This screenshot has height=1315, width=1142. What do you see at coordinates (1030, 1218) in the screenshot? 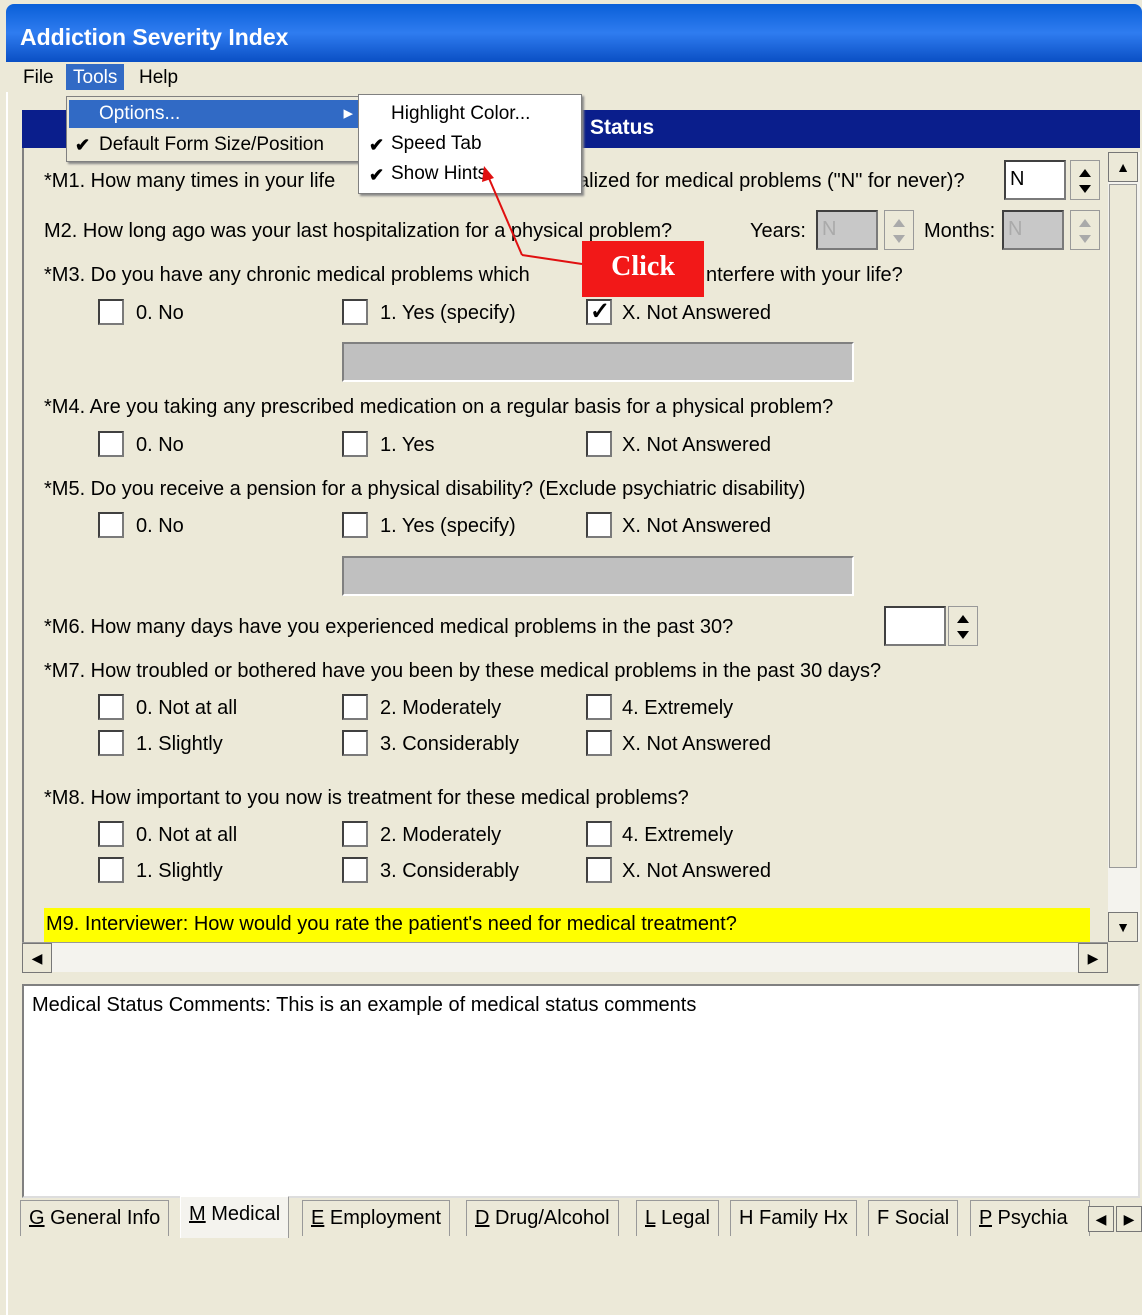
I see `tab-psychiatric: P Psychia` at bounding box center [1030, 1218].